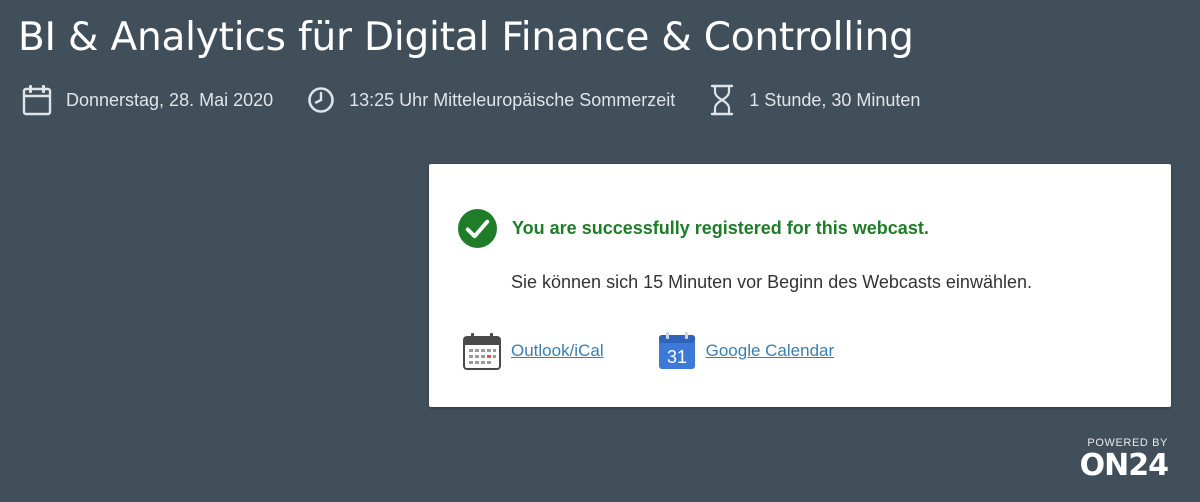 The height and width of the screenshot is (502, 1200). I want to click on google-calendar-link: 31 Google Calendar, so click(746, 351).